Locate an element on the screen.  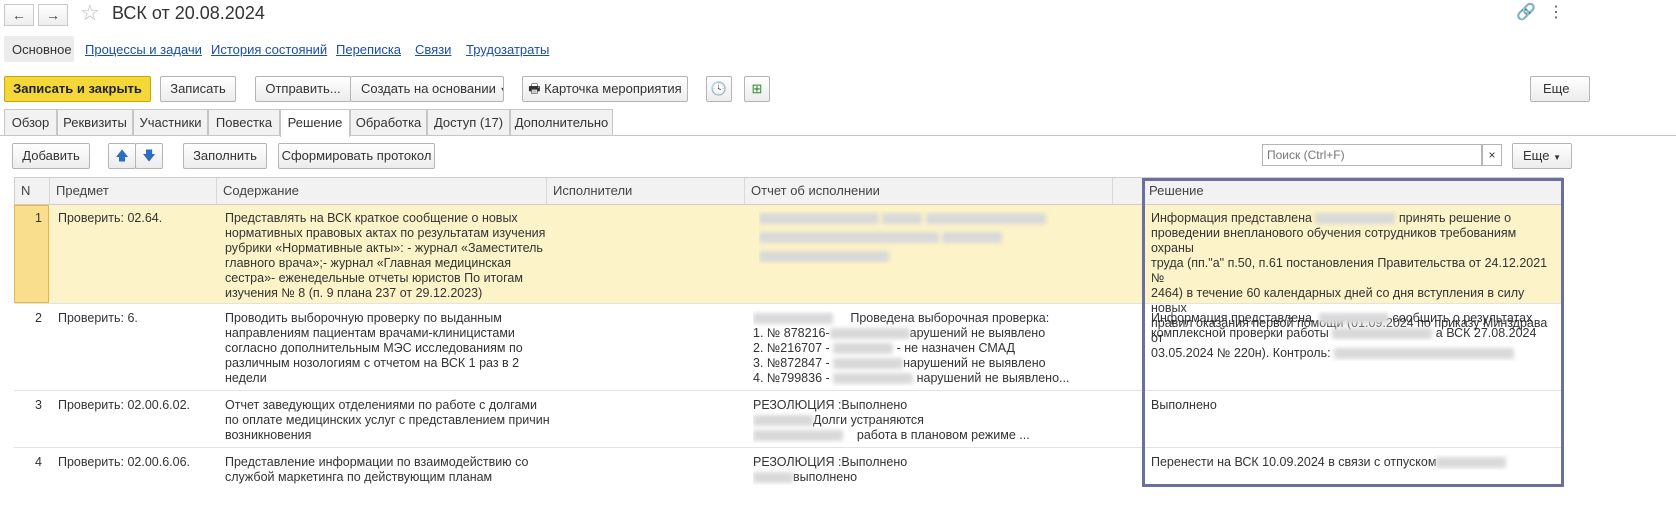
create-based-on-button: Создать на основании ▼ is located at coordinates (427, 89).